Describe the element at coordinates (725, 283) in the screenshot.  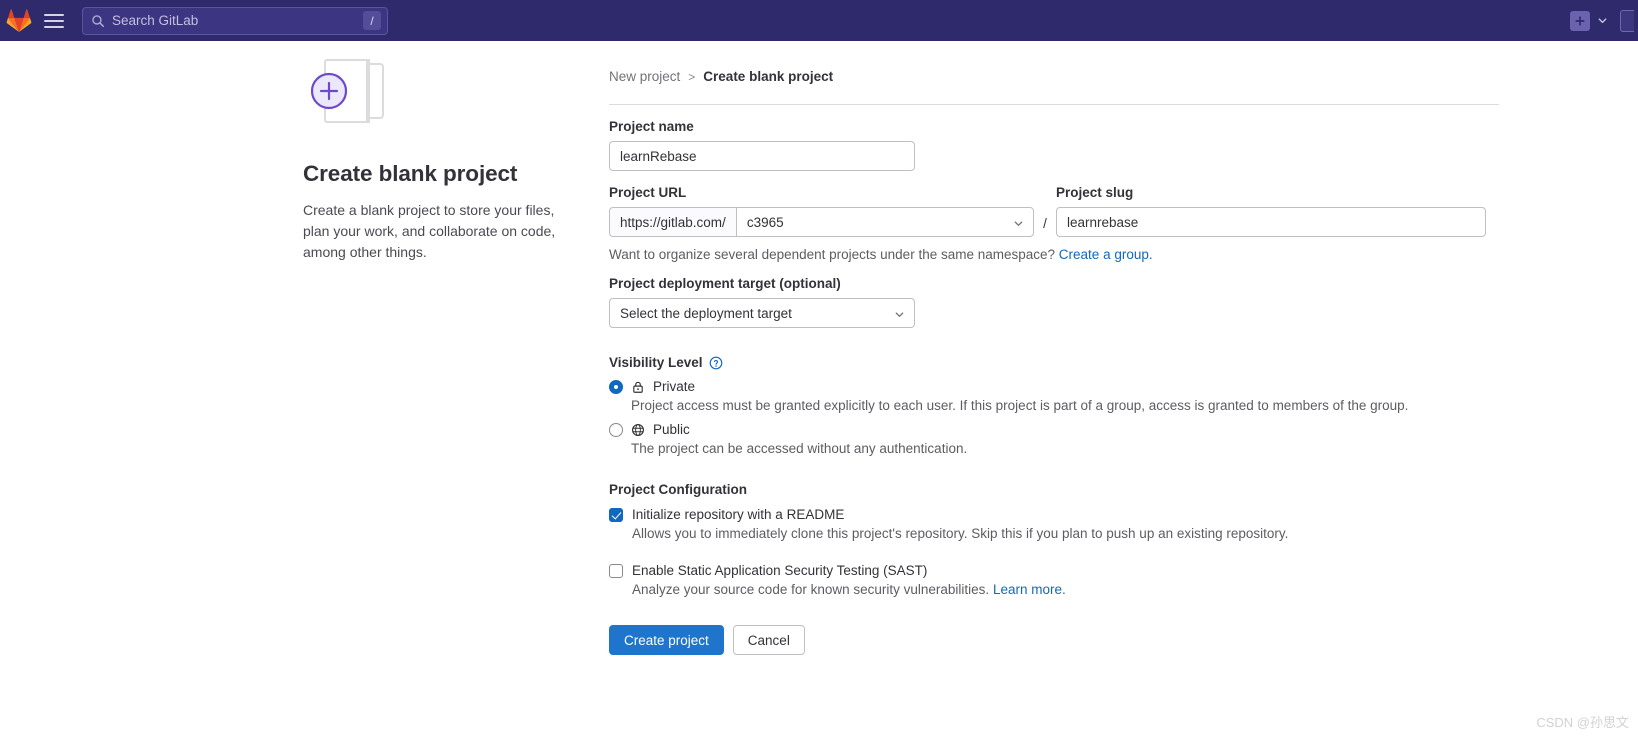
I see `deployment-target-label: Project deployment target (optional)` at that location.